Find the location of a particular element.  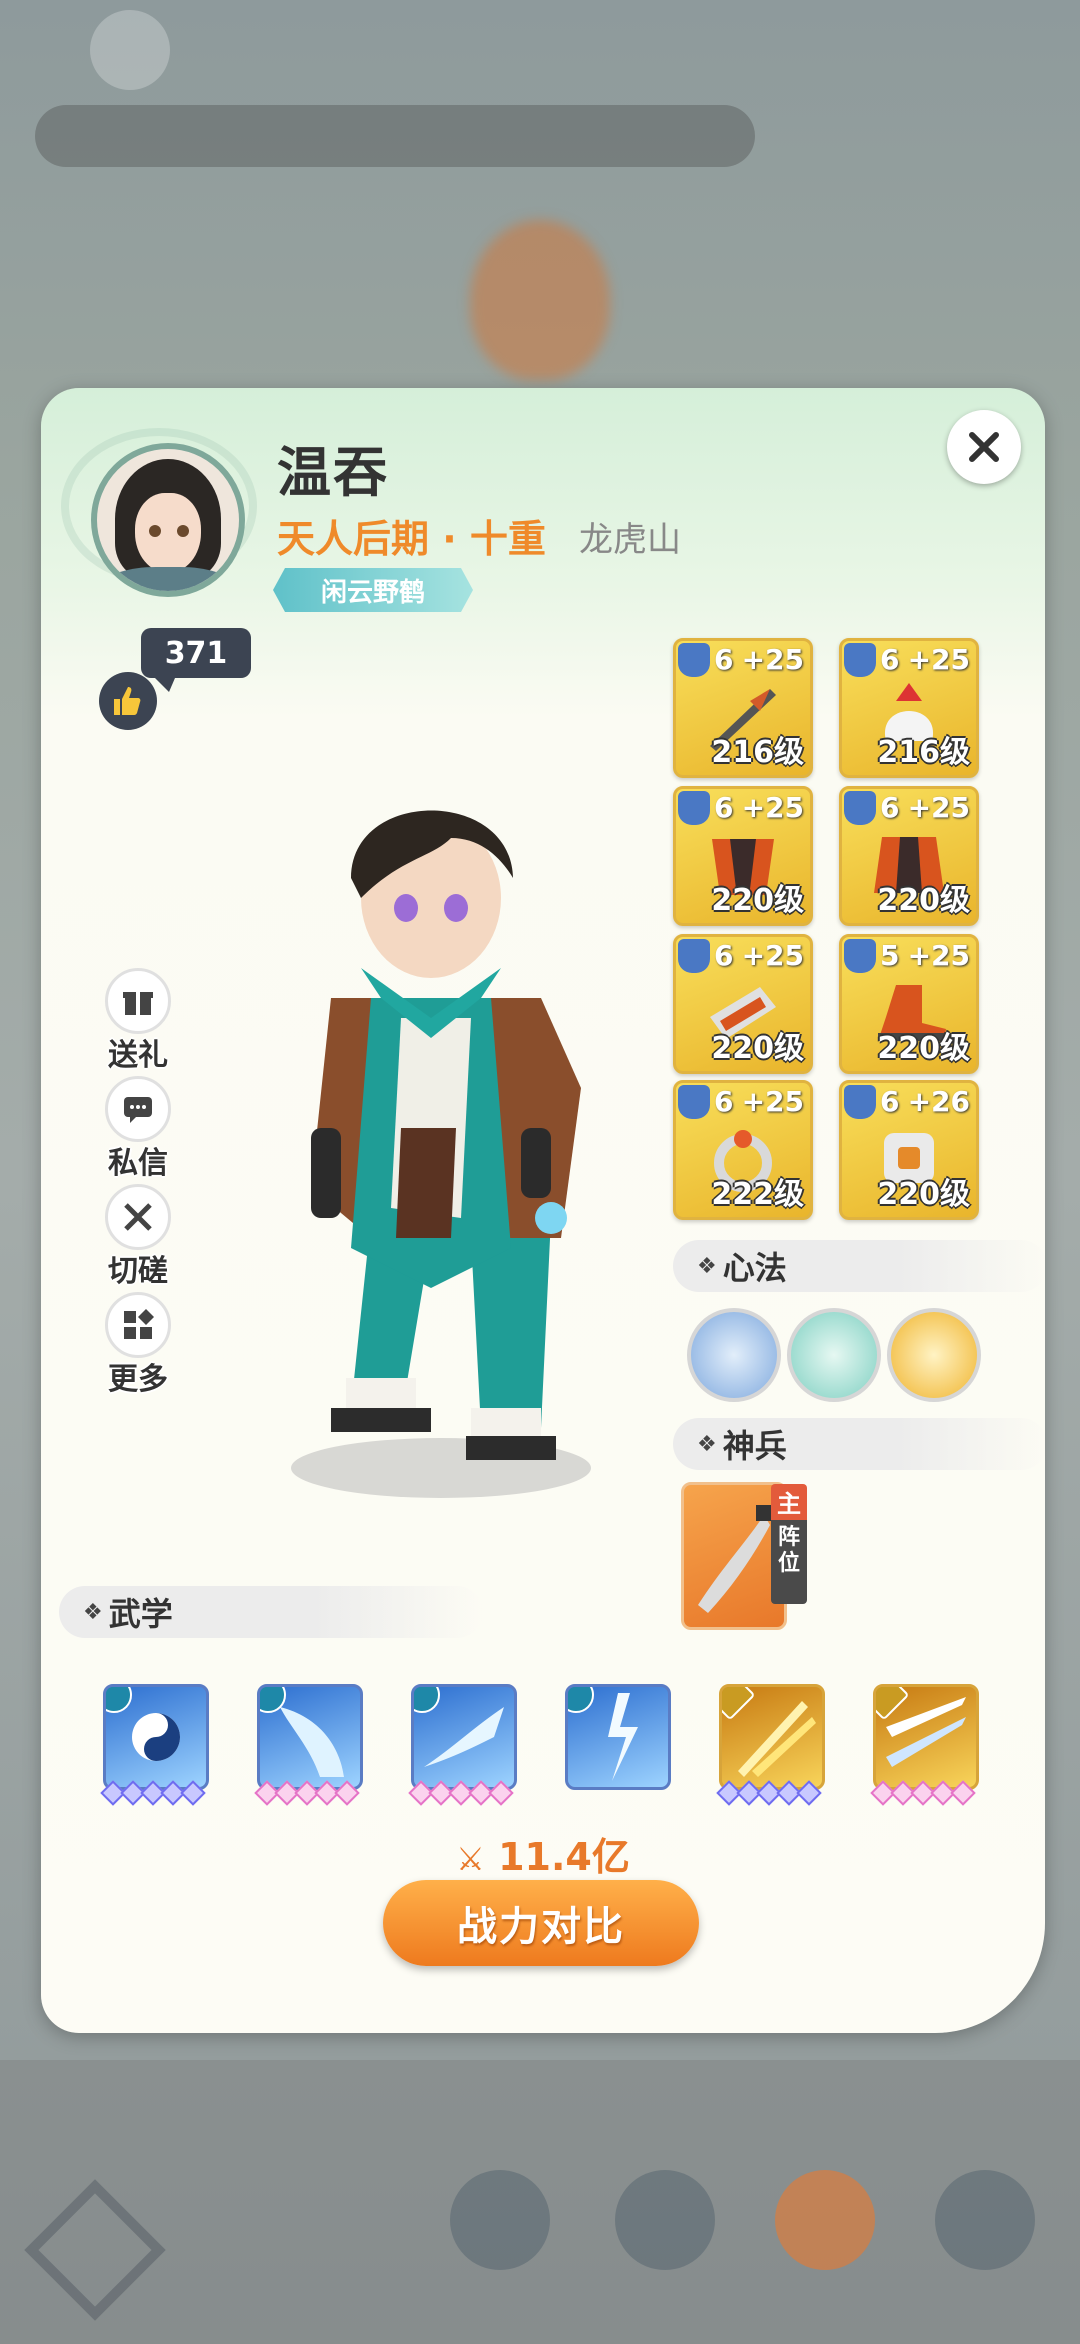

close-button is located at coordinates (984, 447).